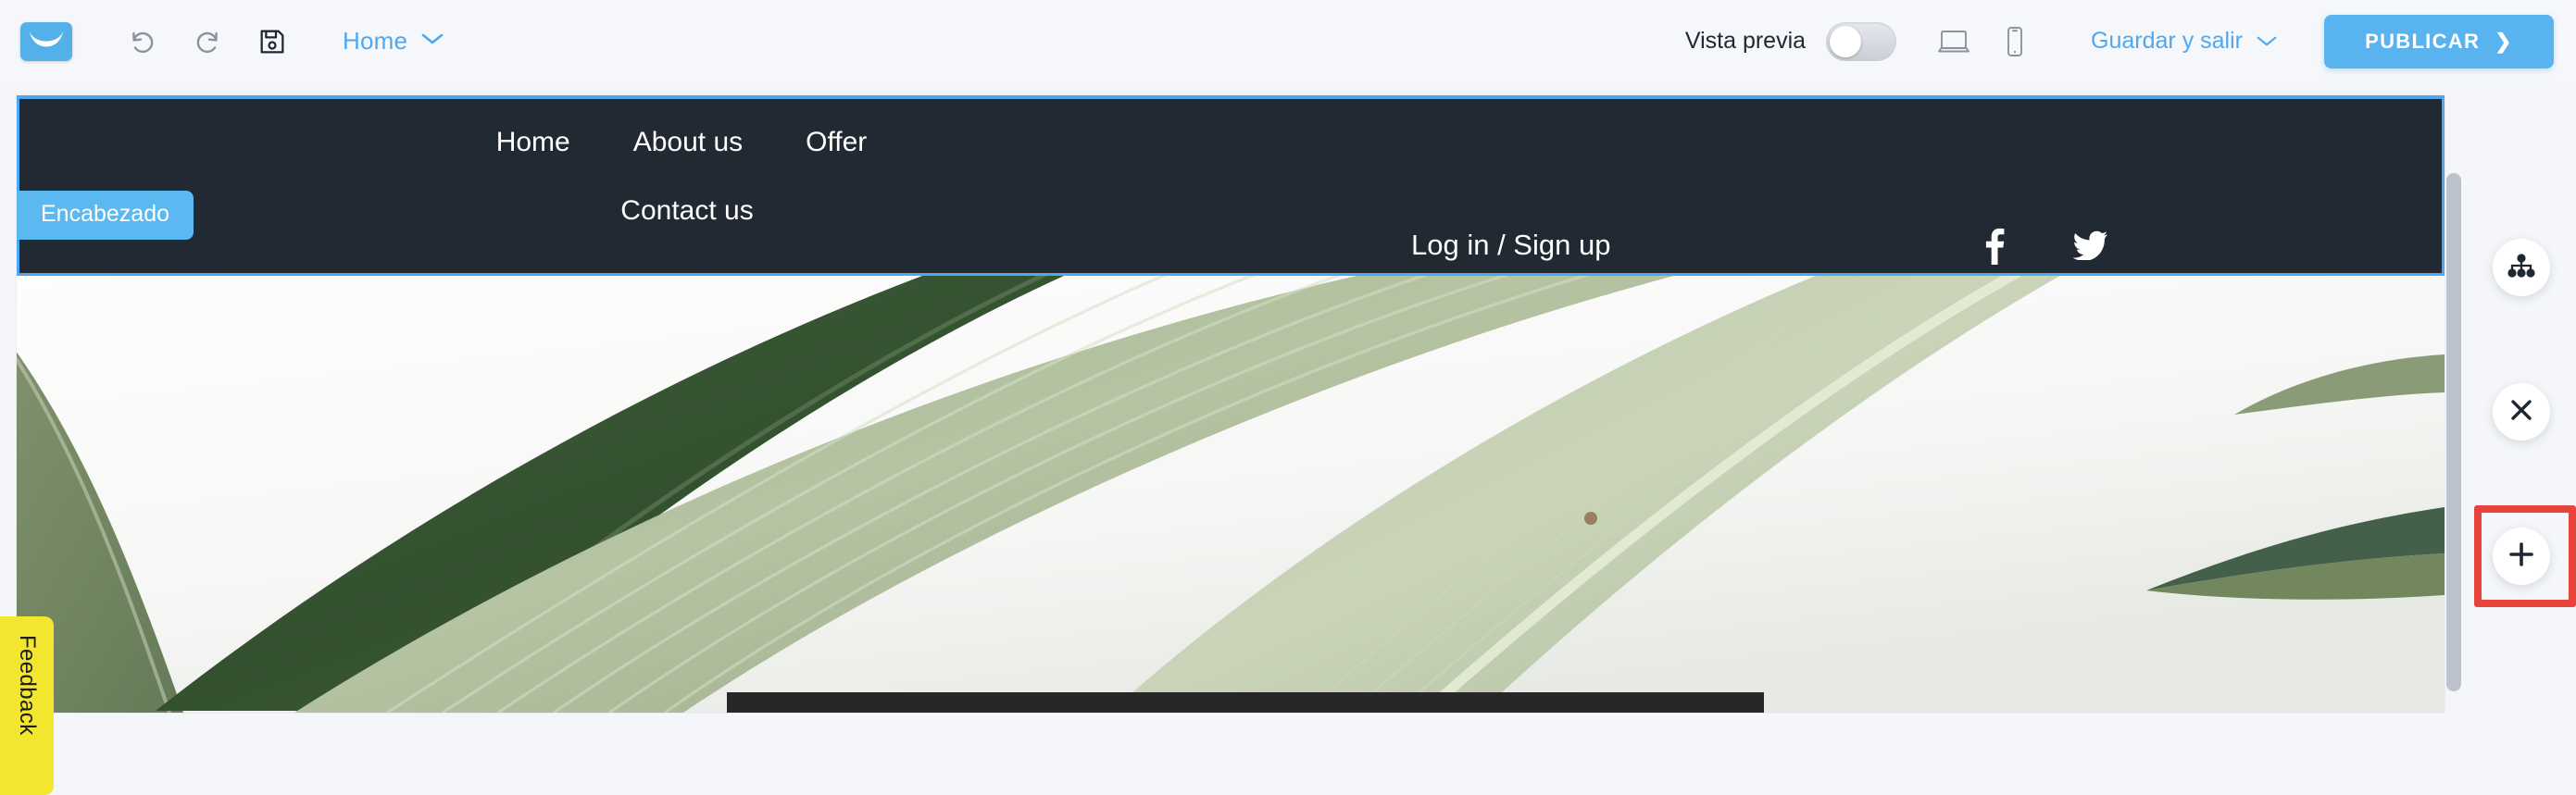 The width and height of the screenshot is (2576, 795). I want to click on feedback-tab-label: Feedback, so click(27, 685).